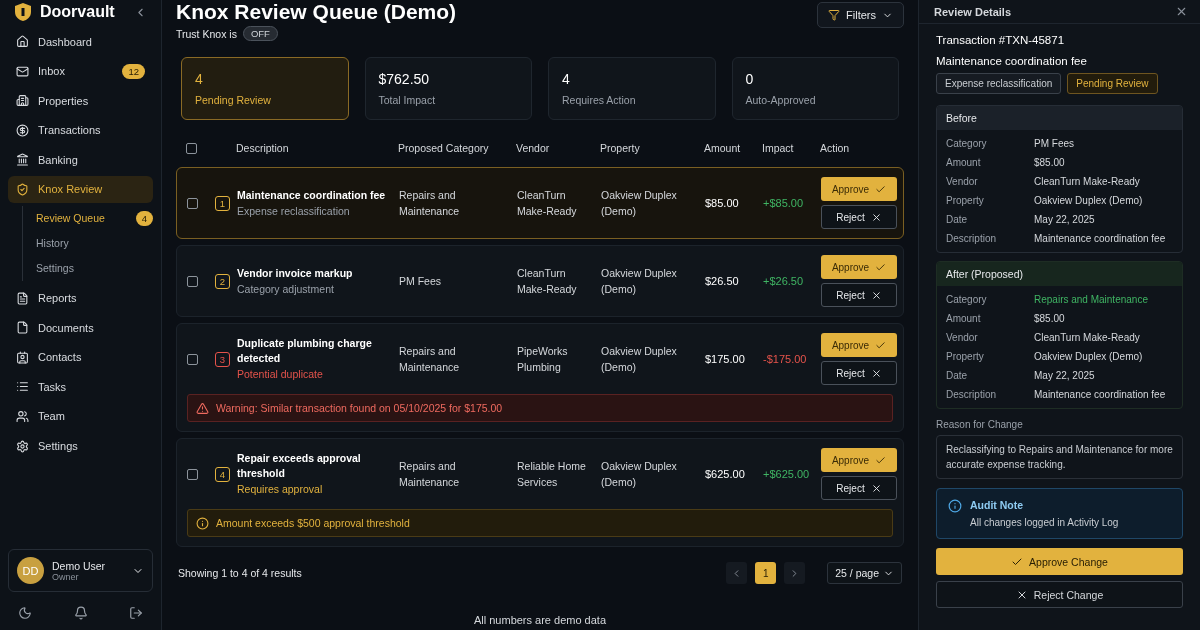 The image size is (1200, 630). Describe the element at coordinates (784, 203) in the screenshot. I see `impact-cell-text: +$85.00` at that location.